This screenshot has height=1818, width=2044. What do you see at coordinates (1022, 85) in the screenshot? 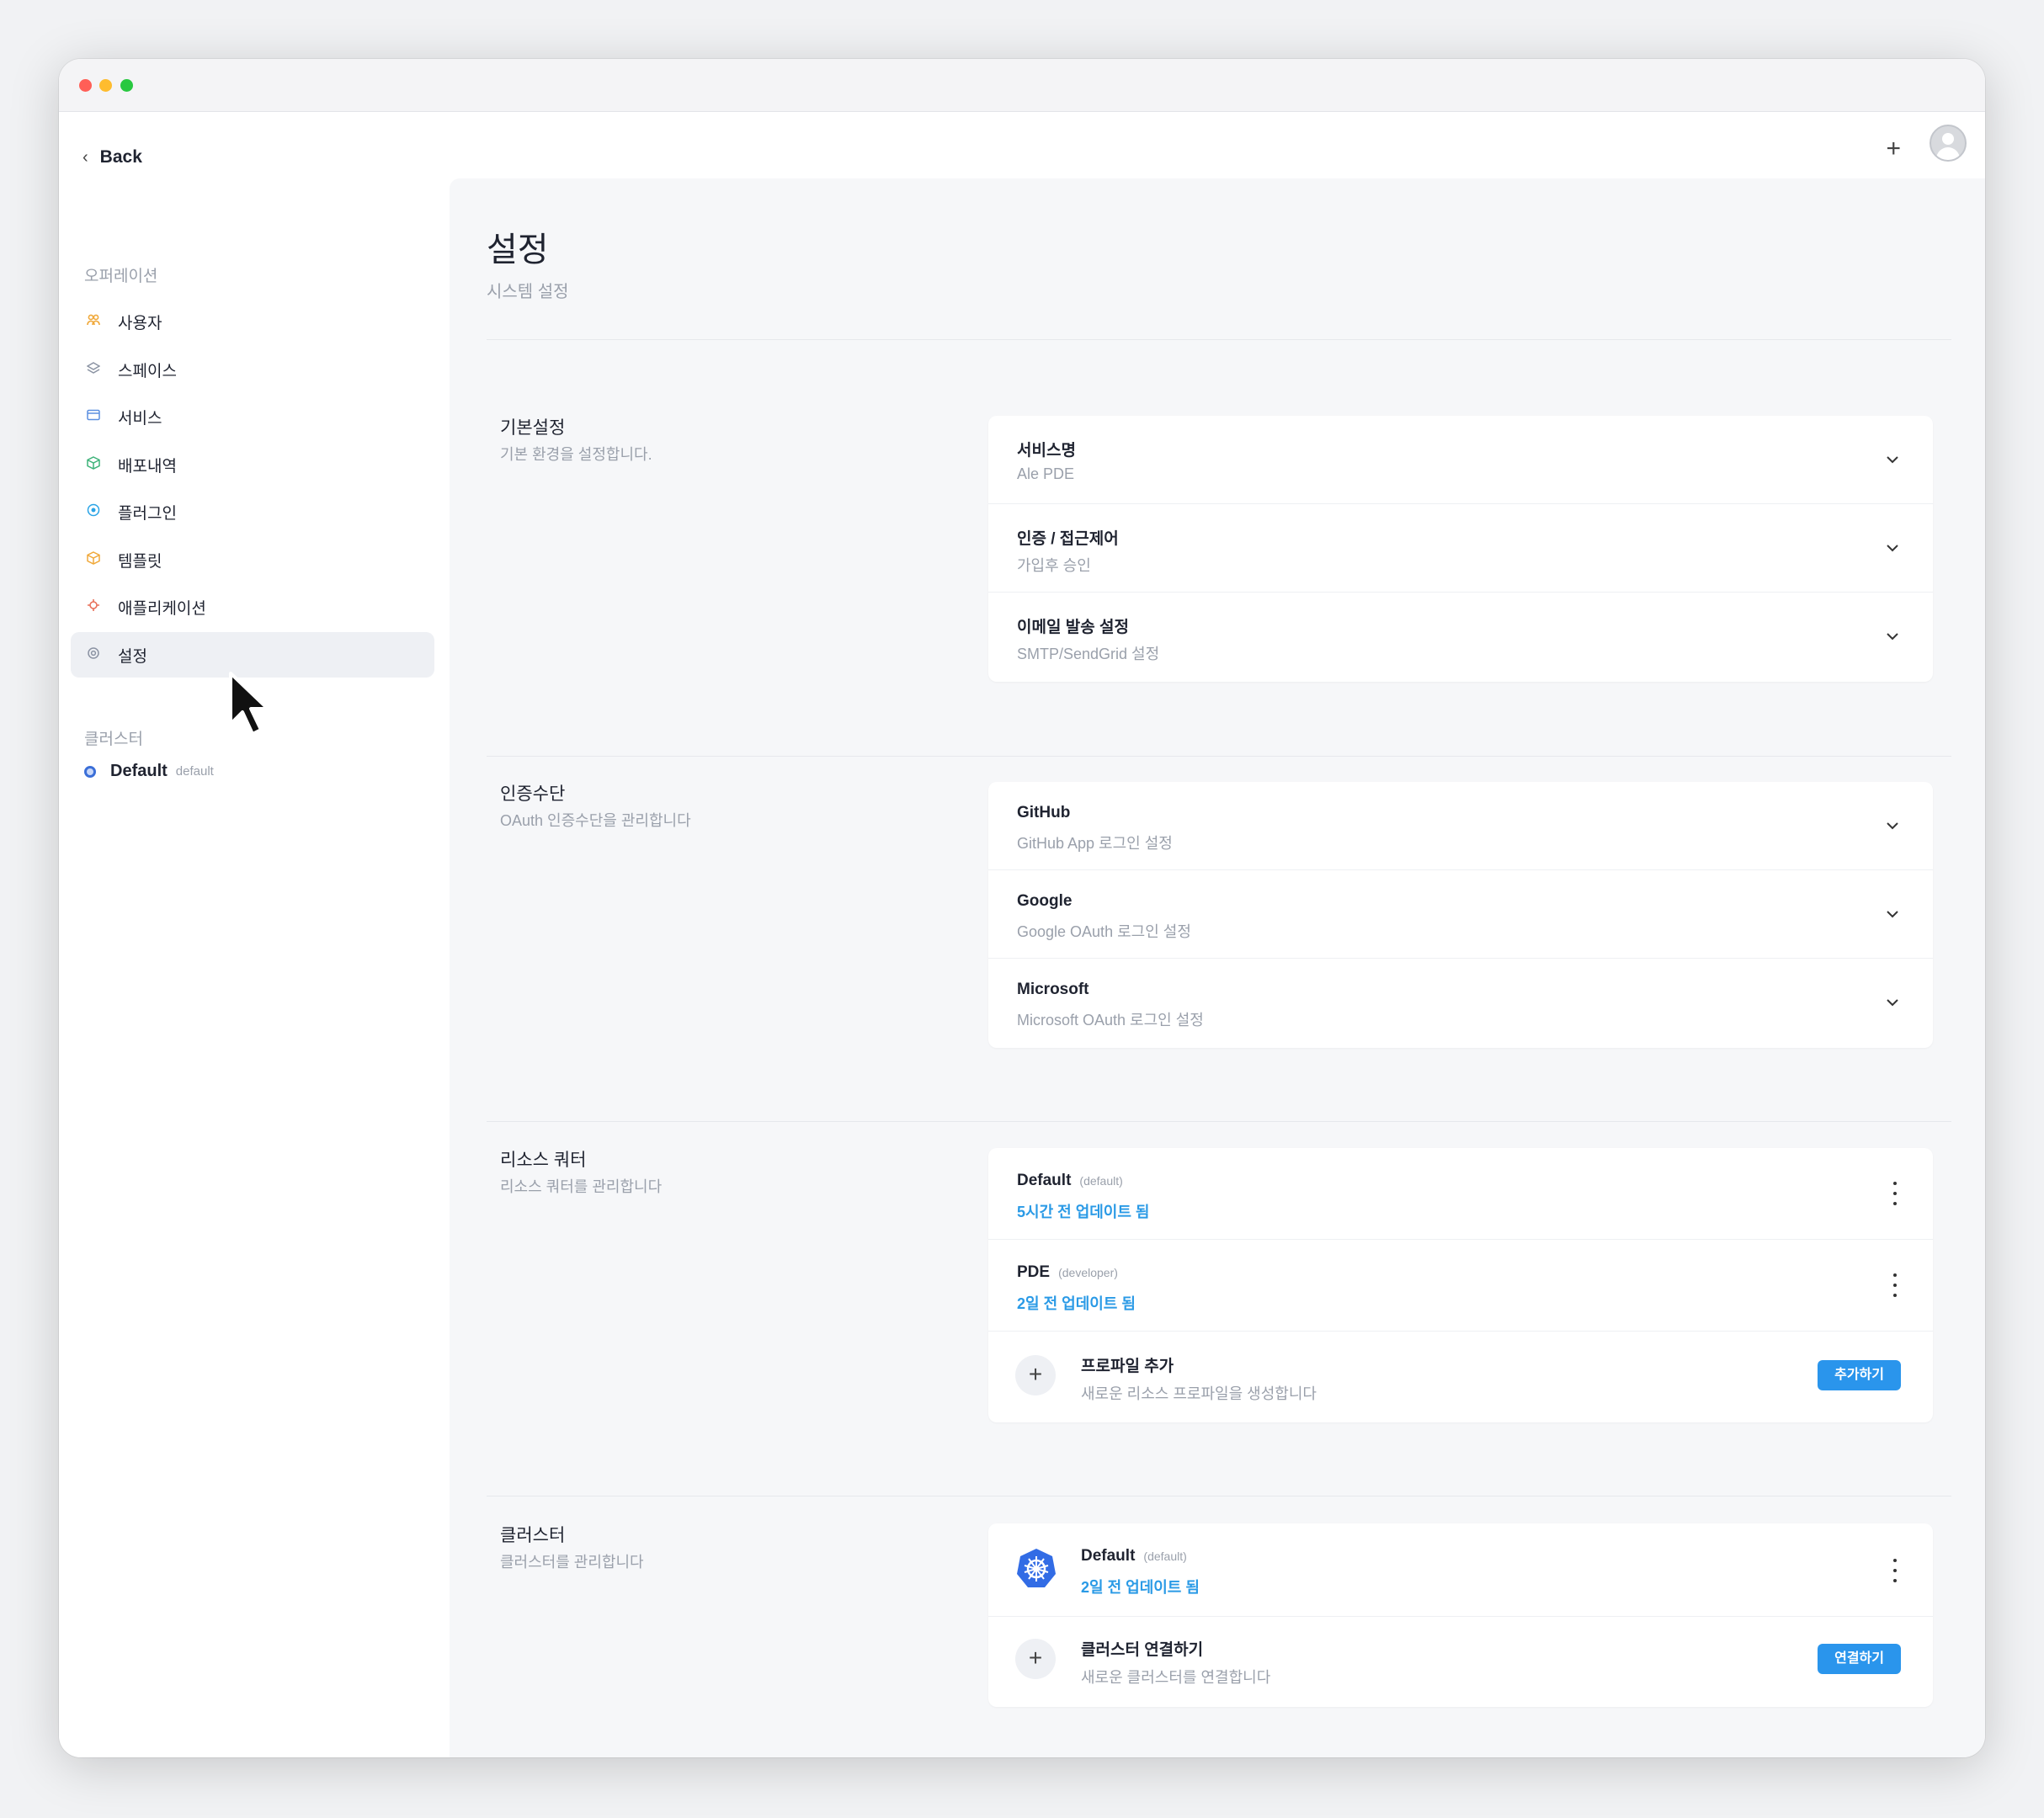
I see `titlebar` at bounding box center [1022, 85].